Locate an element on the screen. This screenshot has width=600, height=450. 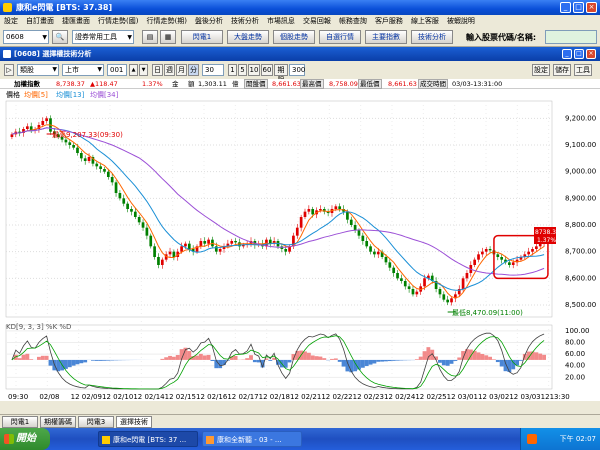
menu-item-after-hours: 盤後分析 is located at coordinates (209, 21).